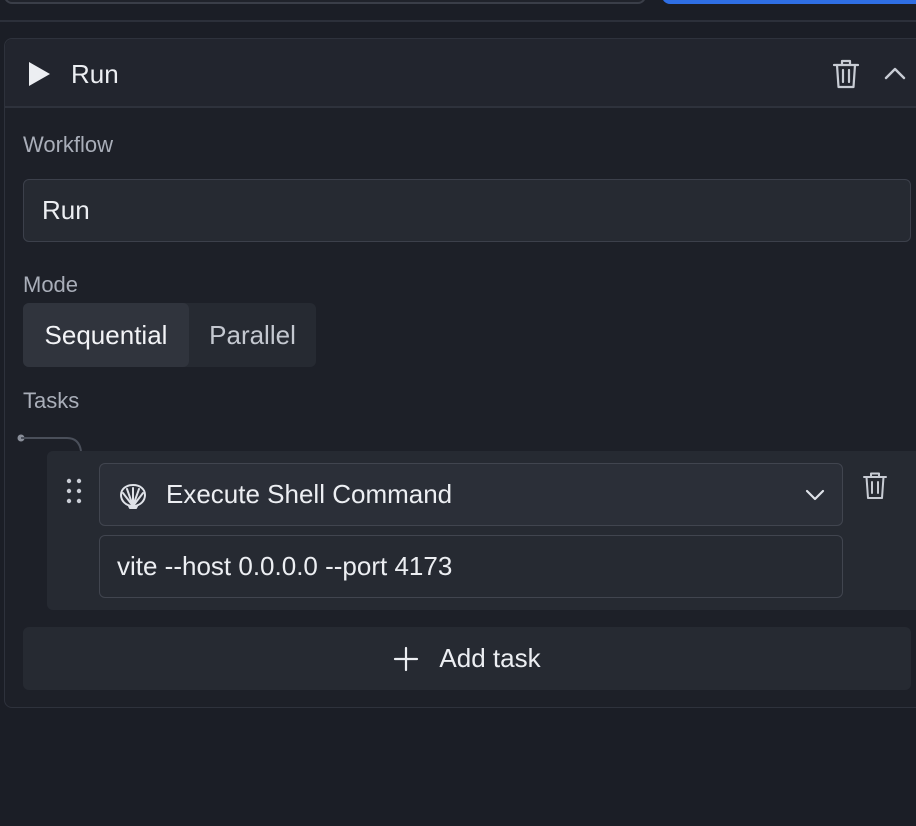 Image resolution: width=916 pixels, height=826 pixels. Describe the element at coordinates (490, 658) in the screenshot. I see `add-task-label: Add task` at that location.